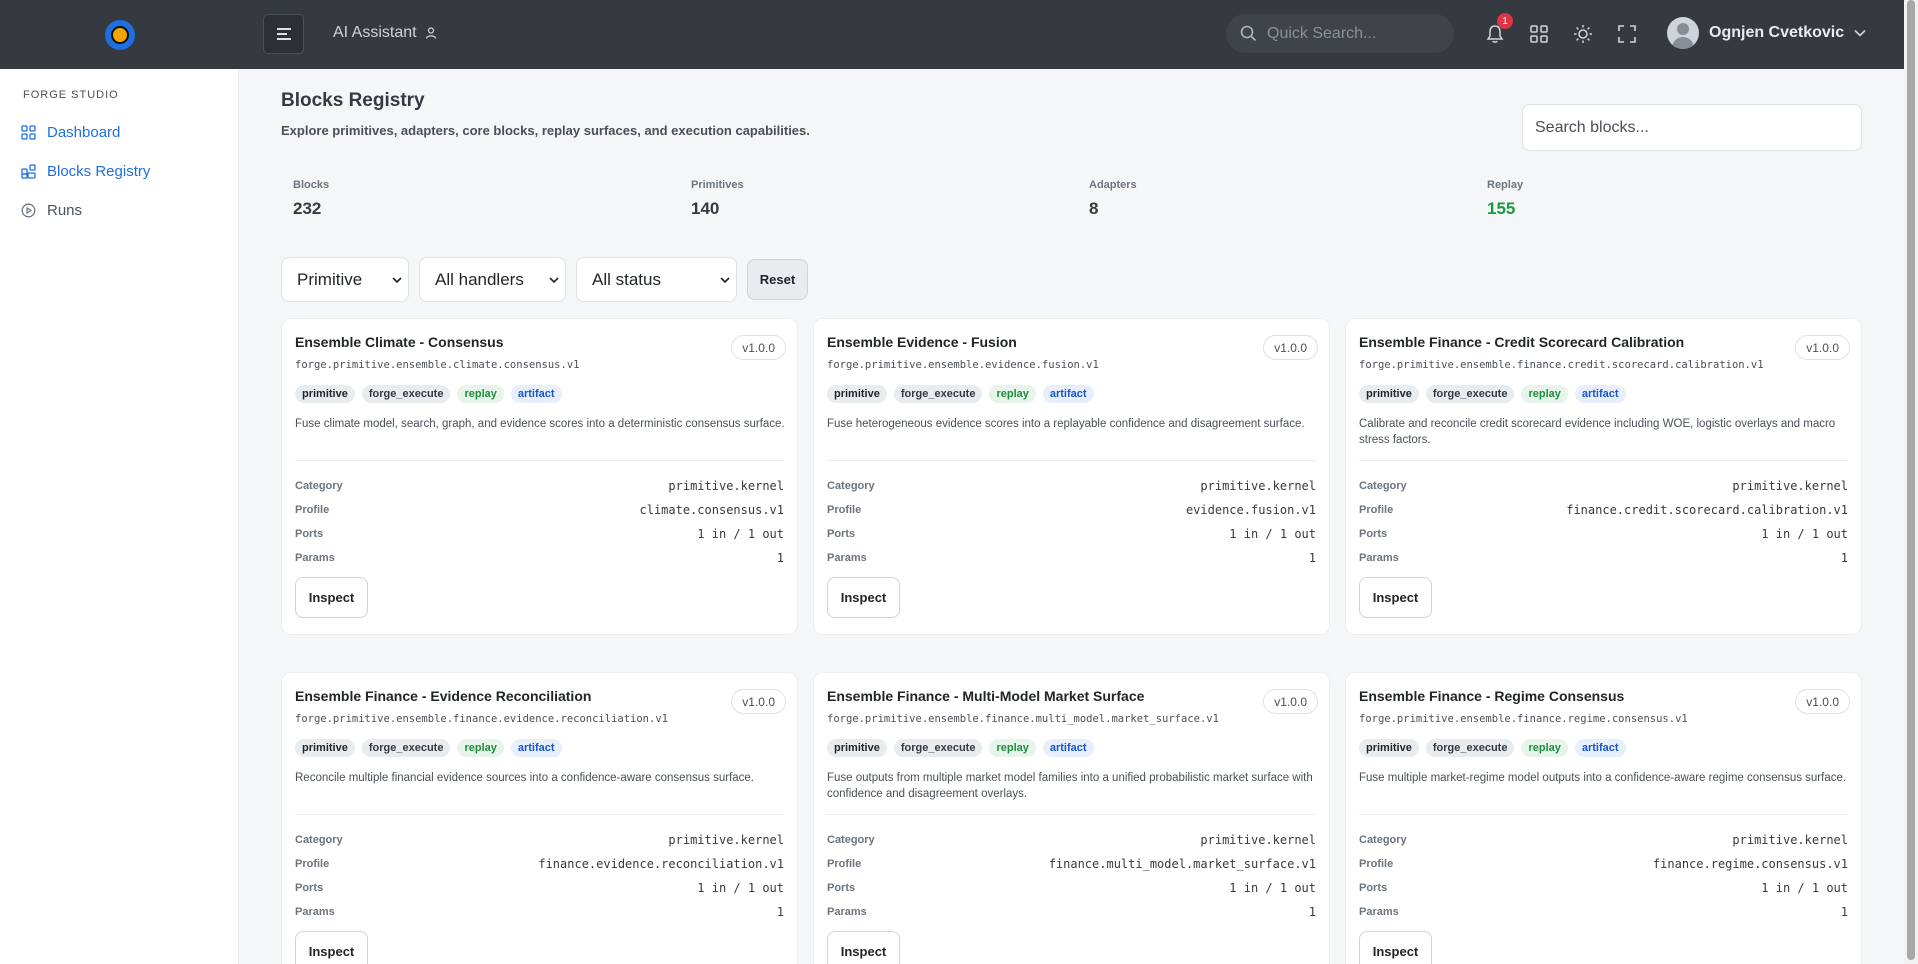 The image size is (1918, 964). I want to click on blocks-icon, so click(28, 171).